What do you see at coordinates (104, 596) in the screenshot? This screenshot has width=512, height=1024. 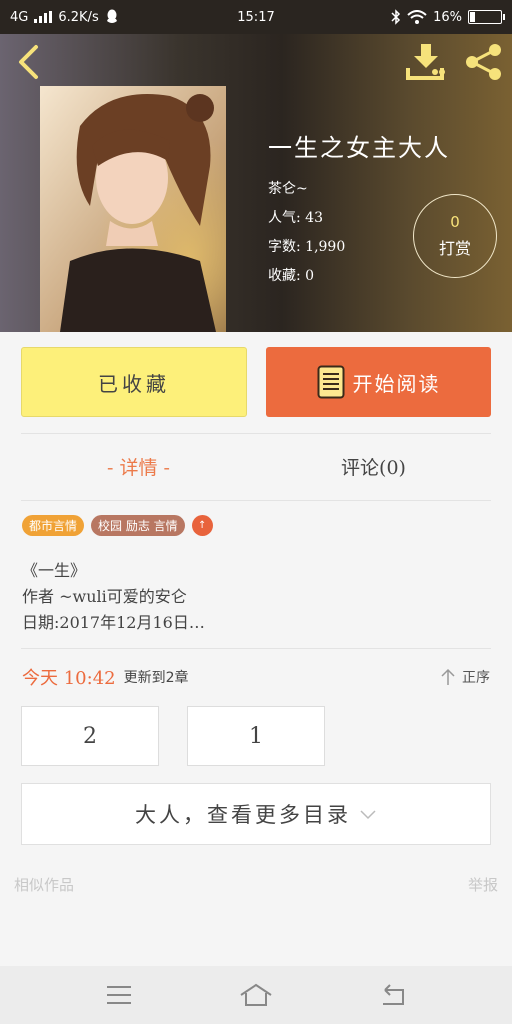 I see `description-line: 作者 ~wuli可爱的安仑` at bounding box center [104, 596].